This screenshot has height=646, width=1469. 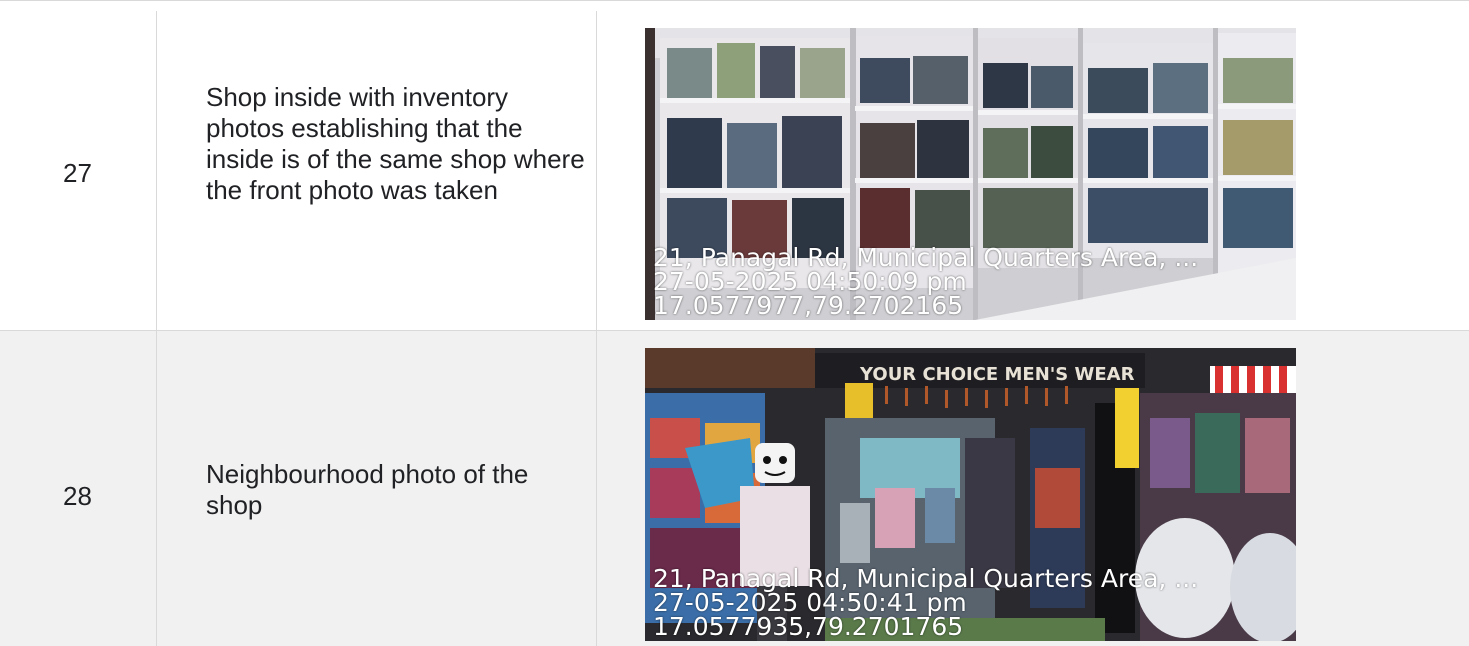 I want to click on description-cell: Neighbourhood photo of the shop, so click(x=377, y=488).